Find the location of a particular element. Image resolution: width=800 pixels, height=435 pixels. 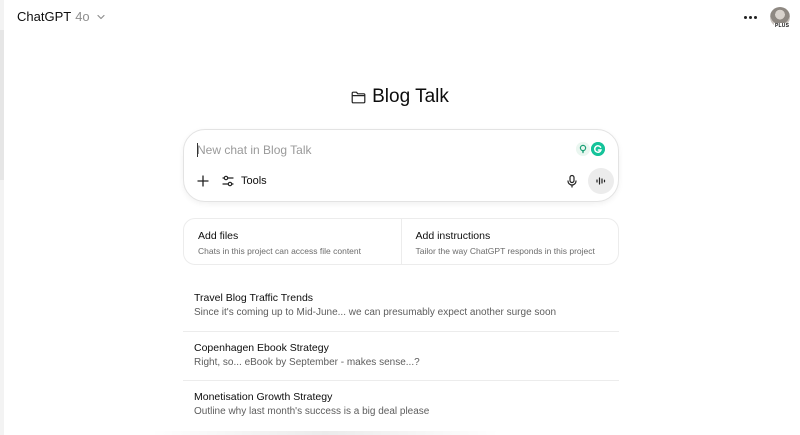

card-title: Add instructions is located at coordinates (453, 236).